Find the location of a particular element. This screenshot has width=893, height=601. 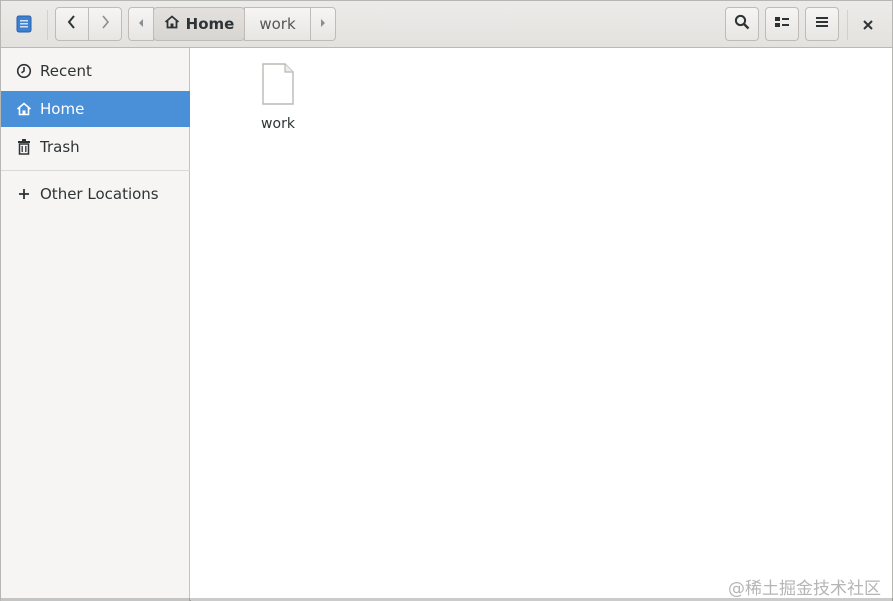

watermark: @稀土掘金技术社区 is located at coordinates (804, 589).